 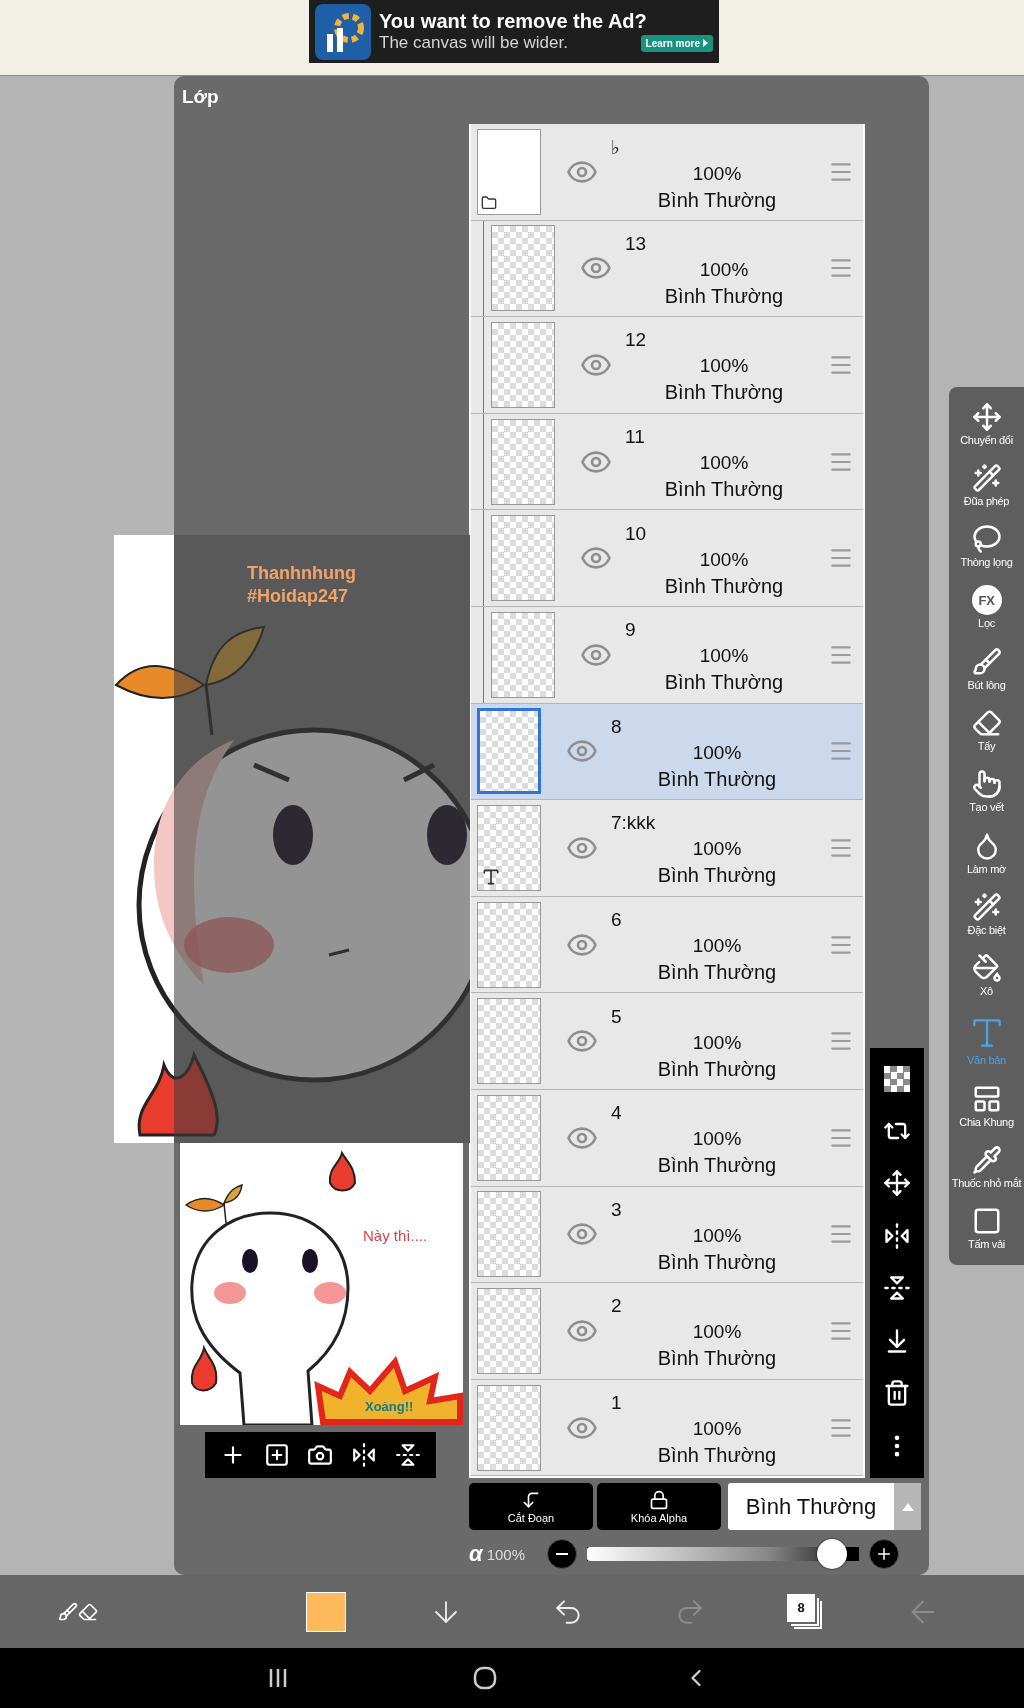 What do you see at coordinates (667, 365) in the screenshot?
I see `layer-row: 12 100% Bình Thường` at bounding box center [667, 365].